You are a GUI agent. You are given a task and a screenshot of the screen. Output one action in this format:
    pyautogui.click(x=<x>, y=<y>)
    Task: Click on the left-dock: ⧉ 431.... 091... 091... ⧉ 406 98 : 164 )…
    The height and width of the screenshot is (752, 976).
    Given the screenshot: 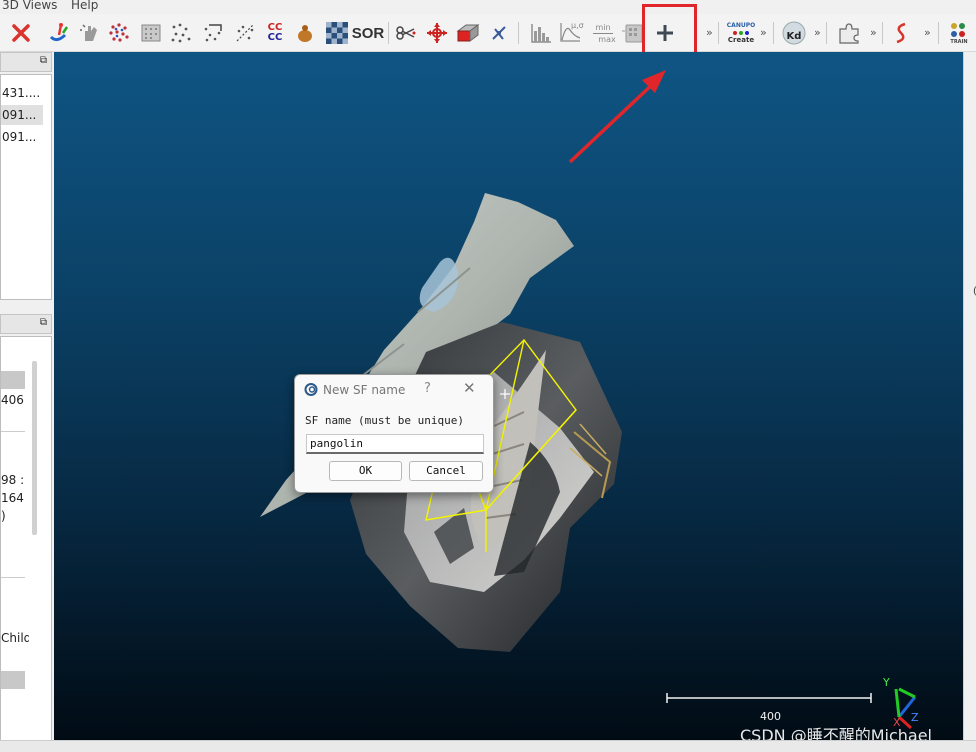 What is the action you would take?
    pyautogui.click(x=27, y=402)
    